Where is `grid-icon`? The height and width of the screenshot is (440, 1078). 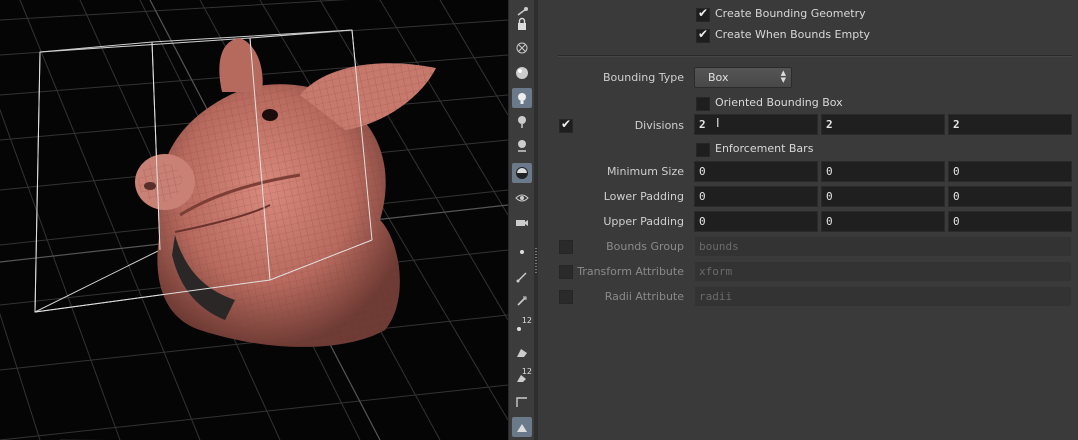
grid-icon is located at coordinates (522, 402).